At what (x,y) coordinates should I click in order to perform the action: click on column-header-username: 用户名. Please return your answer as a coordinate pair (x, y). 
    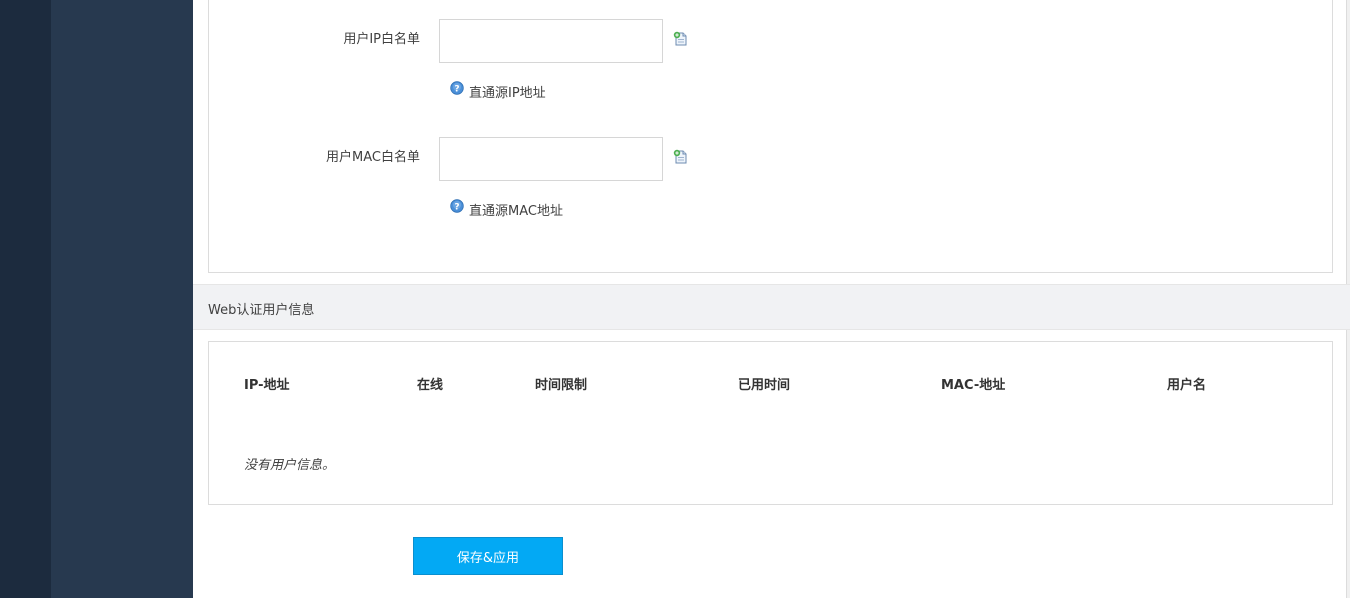
    Looking at the image, I should click on (1187, 385).